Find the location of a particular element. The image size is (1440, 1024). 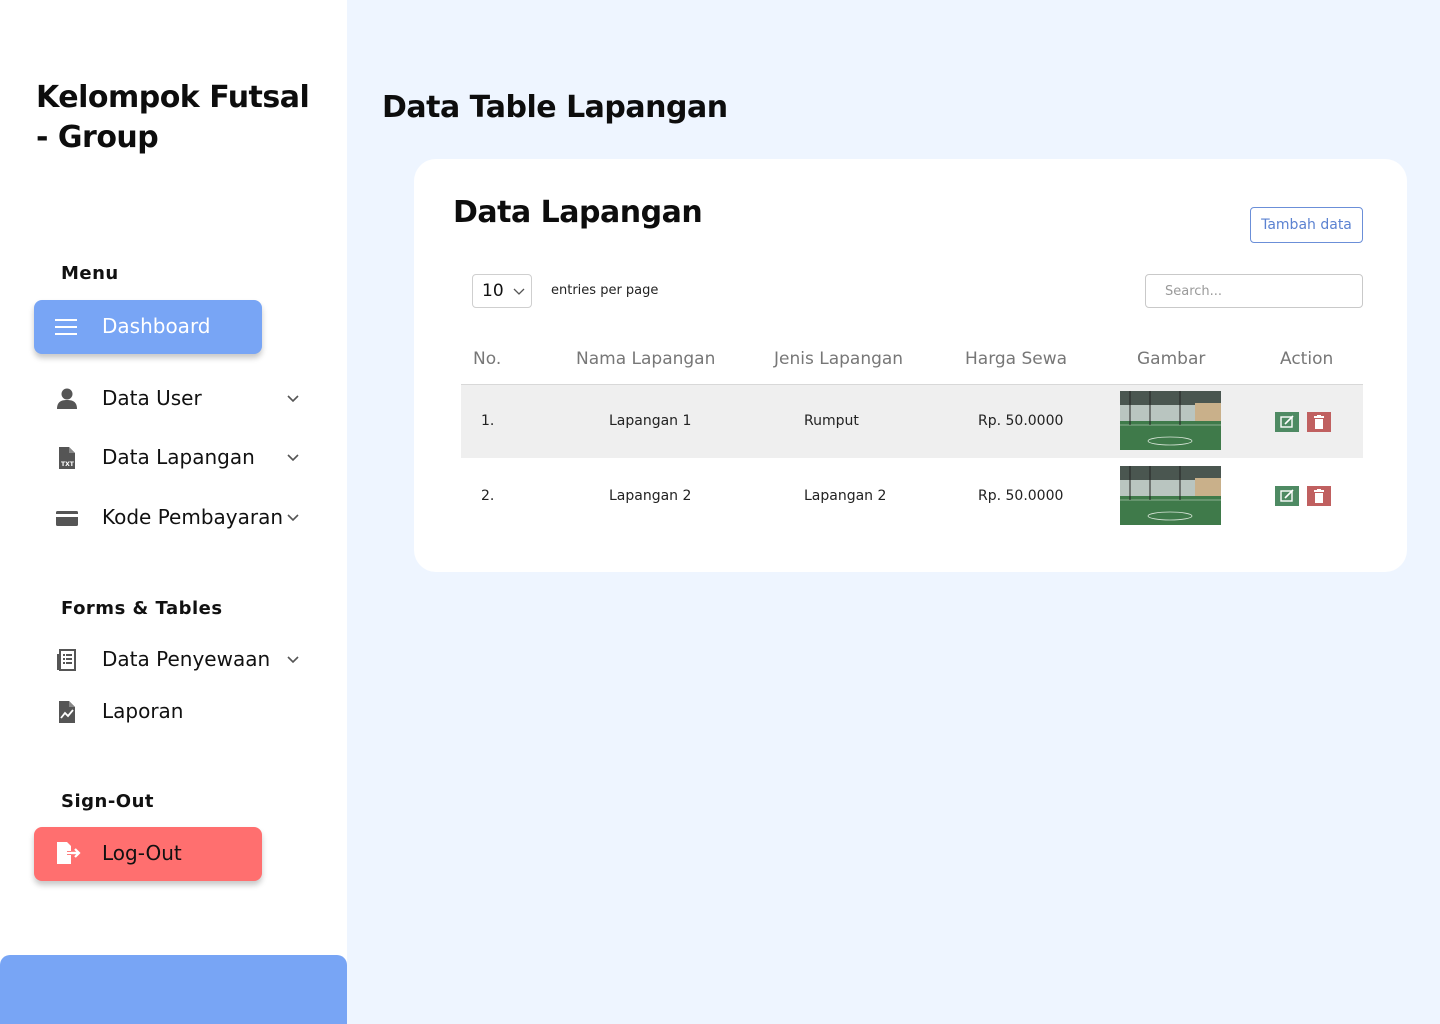

receipt-icon is located at coordinates (66, 660).